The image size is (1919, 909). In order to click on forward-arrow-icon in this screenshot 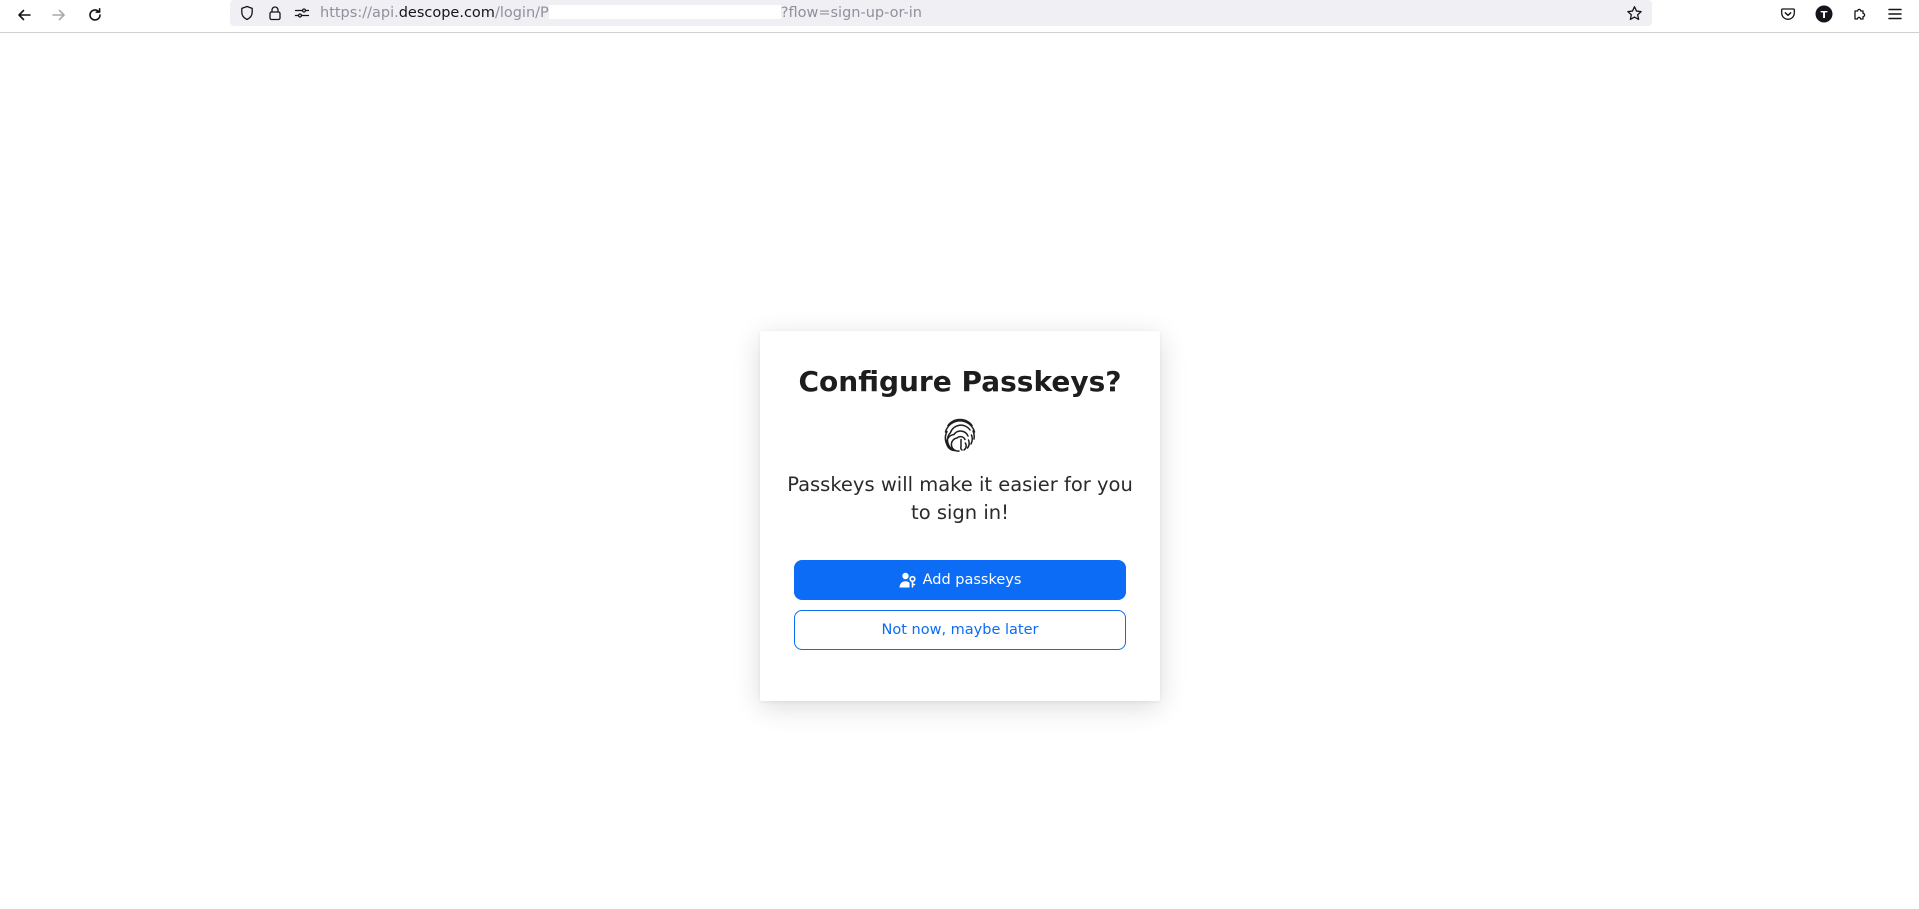, I will do `click(58, 15)`.